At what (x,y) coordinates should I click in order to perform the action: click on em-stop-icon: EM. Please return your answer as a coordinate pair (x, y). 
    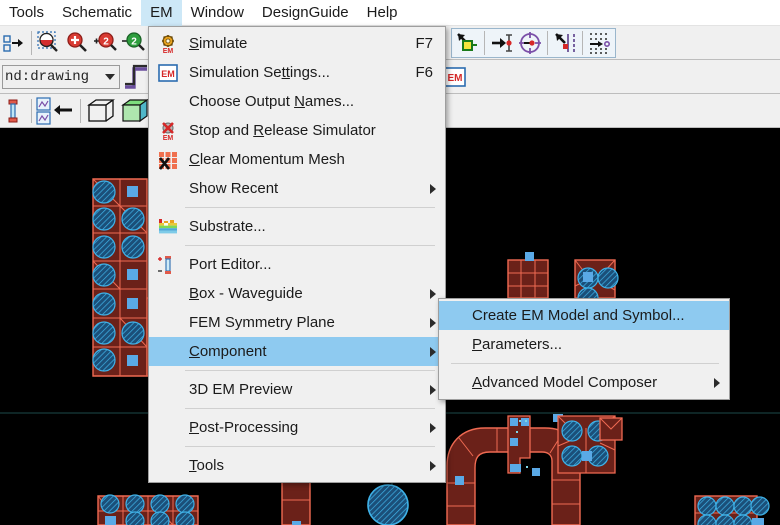
    Looking at the image, I should click on (168, 131).